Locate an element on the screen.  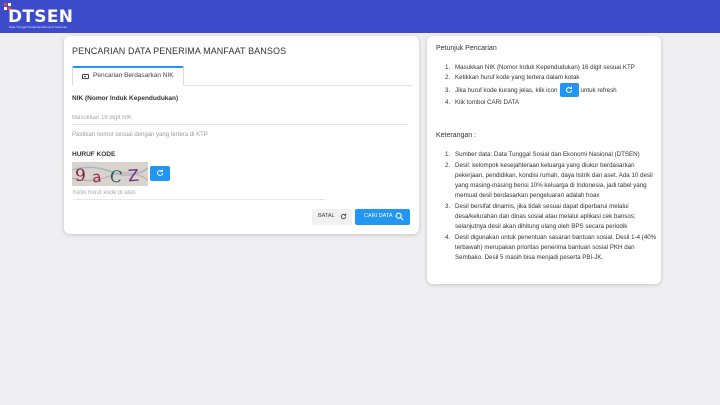
tab-search-by-nik: Pencarian Berdasarkan NIK is located at coordinates (128, 76).